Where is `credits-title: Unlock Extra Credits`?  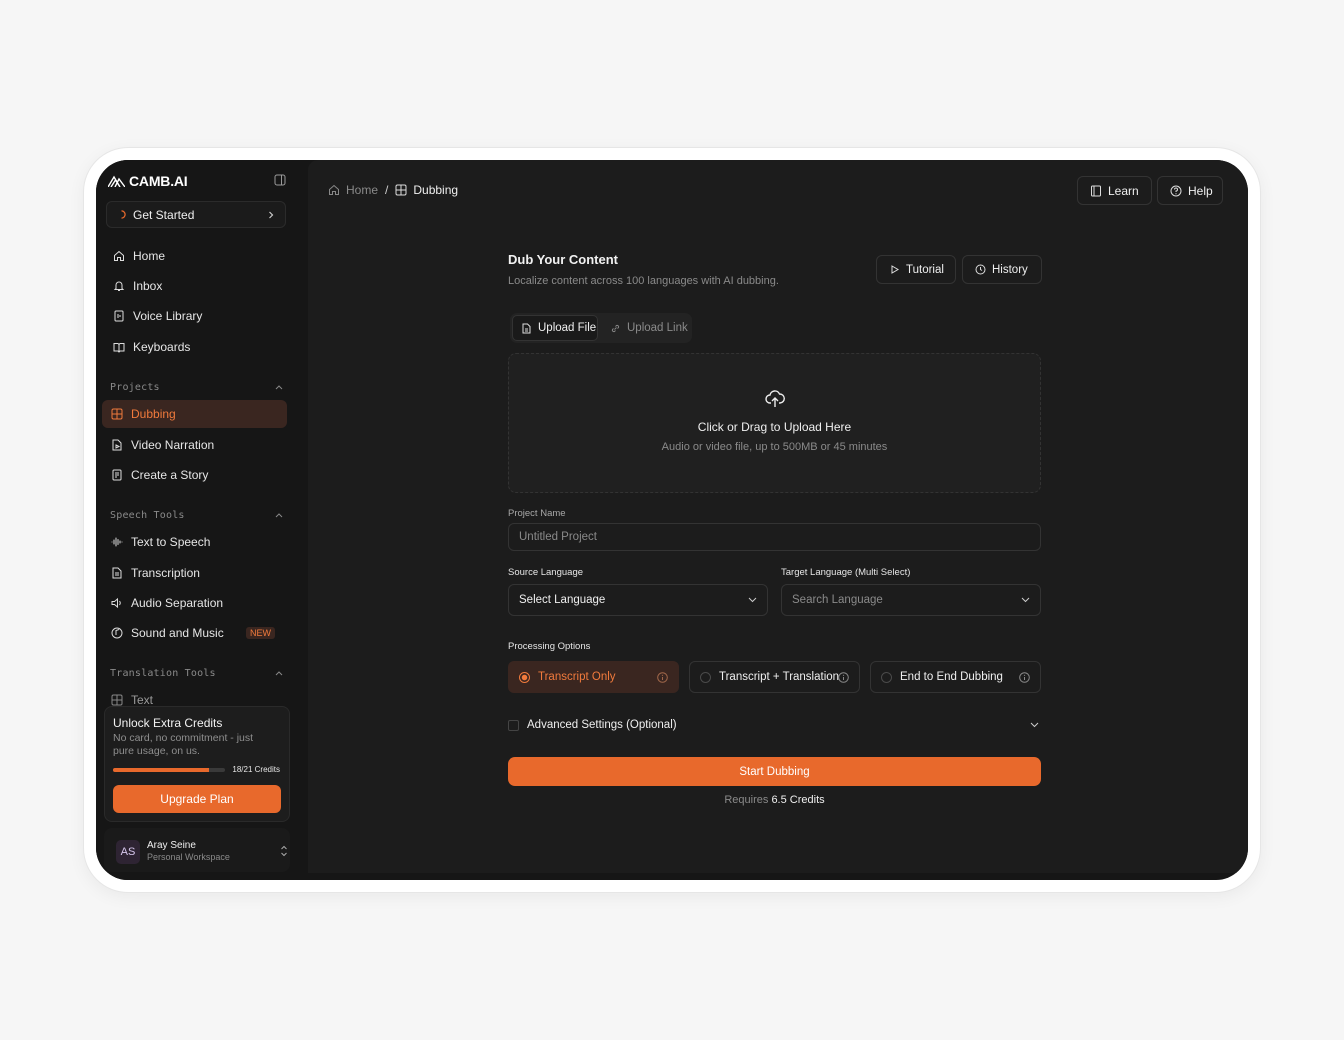
credits-title: Unlock Extra Credits is located at coordinates (168, 723).